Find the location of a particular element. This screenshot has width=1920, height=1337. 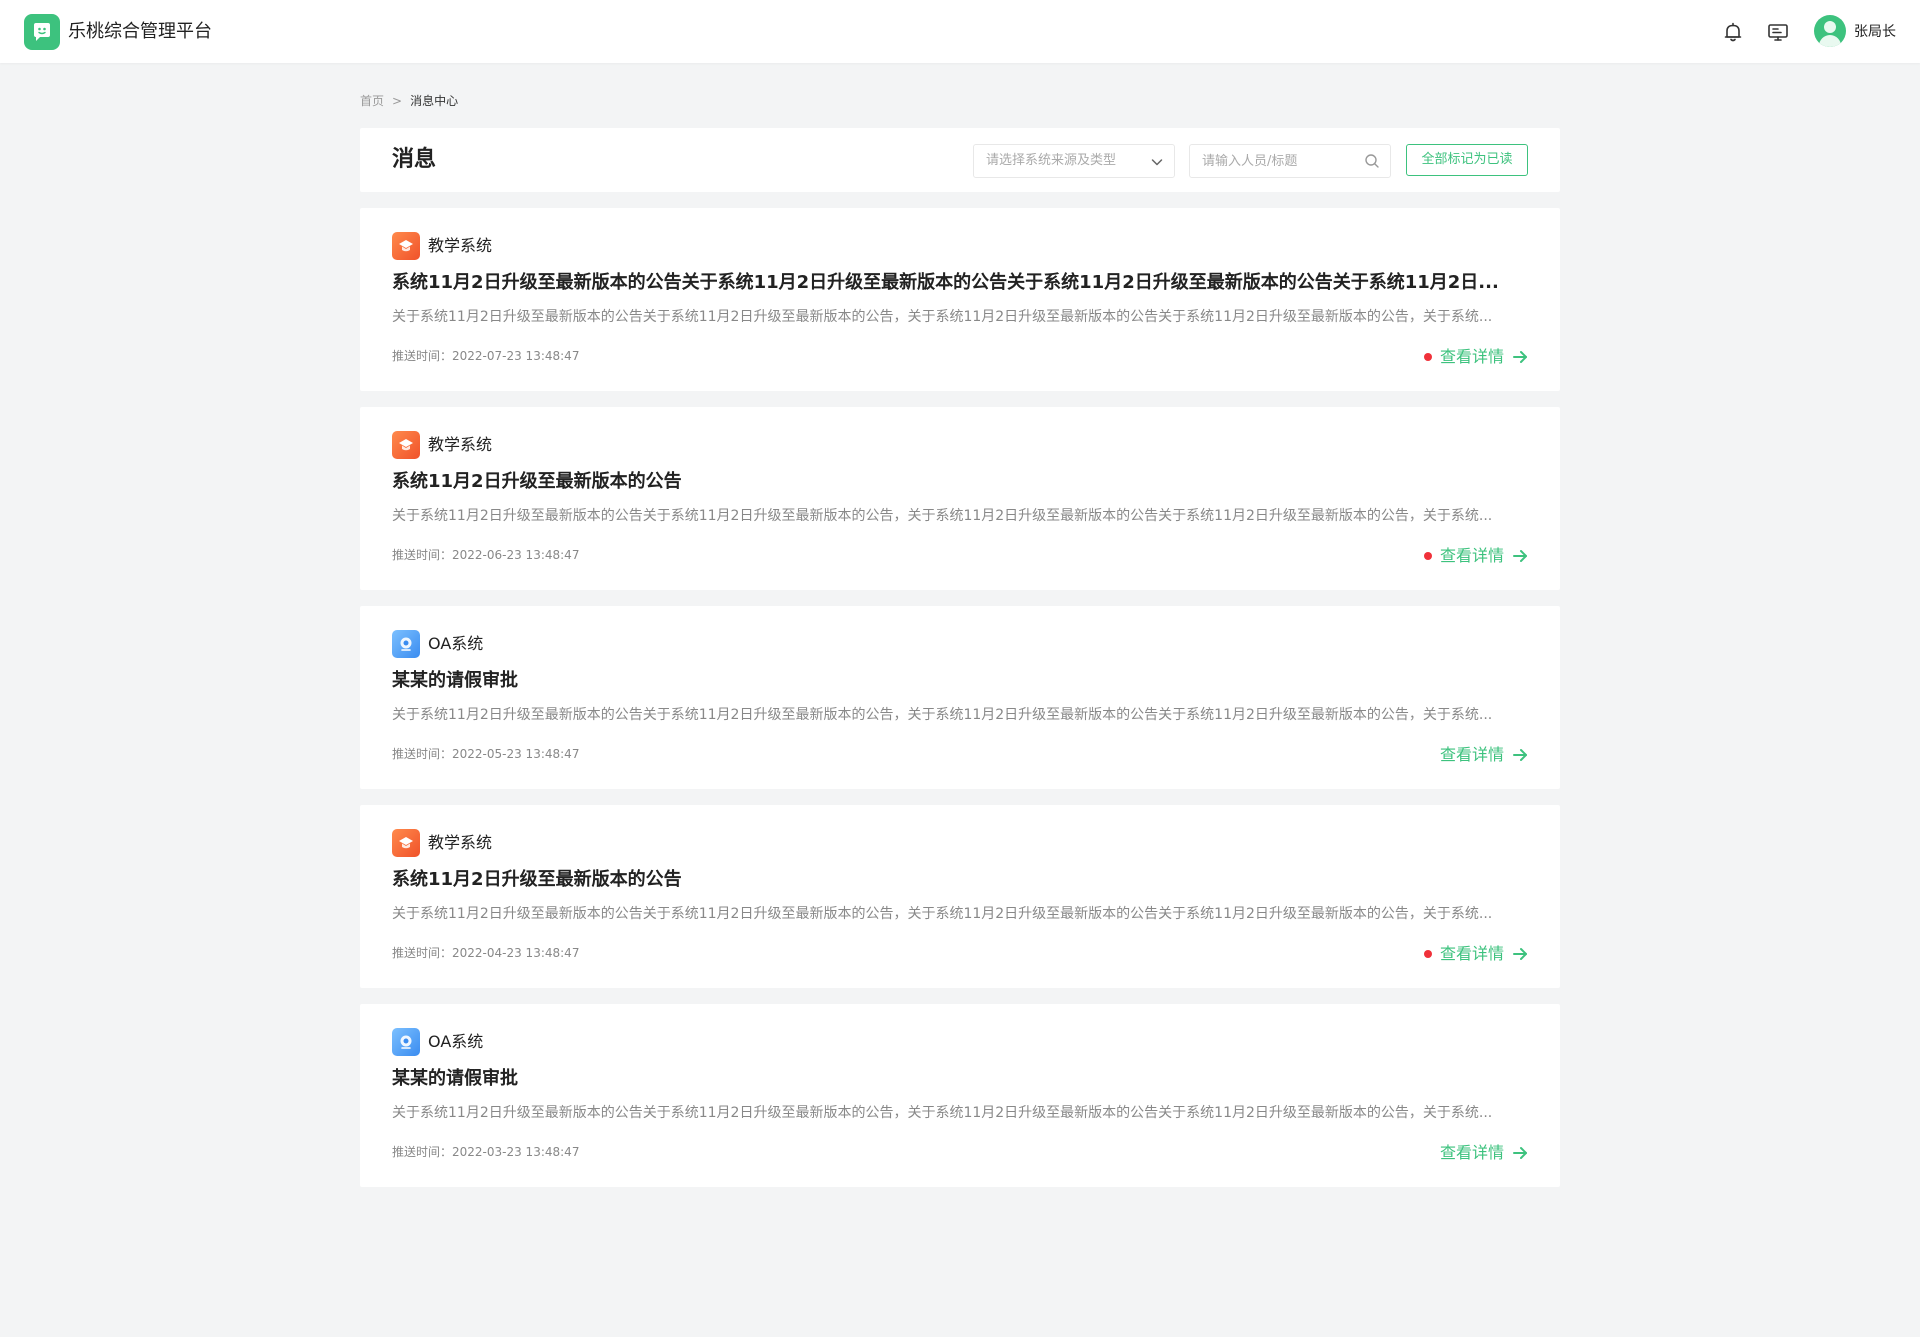

message-time: 推送时间：2022-03-23 13:48:47 is located at coordinates (486, 1152).